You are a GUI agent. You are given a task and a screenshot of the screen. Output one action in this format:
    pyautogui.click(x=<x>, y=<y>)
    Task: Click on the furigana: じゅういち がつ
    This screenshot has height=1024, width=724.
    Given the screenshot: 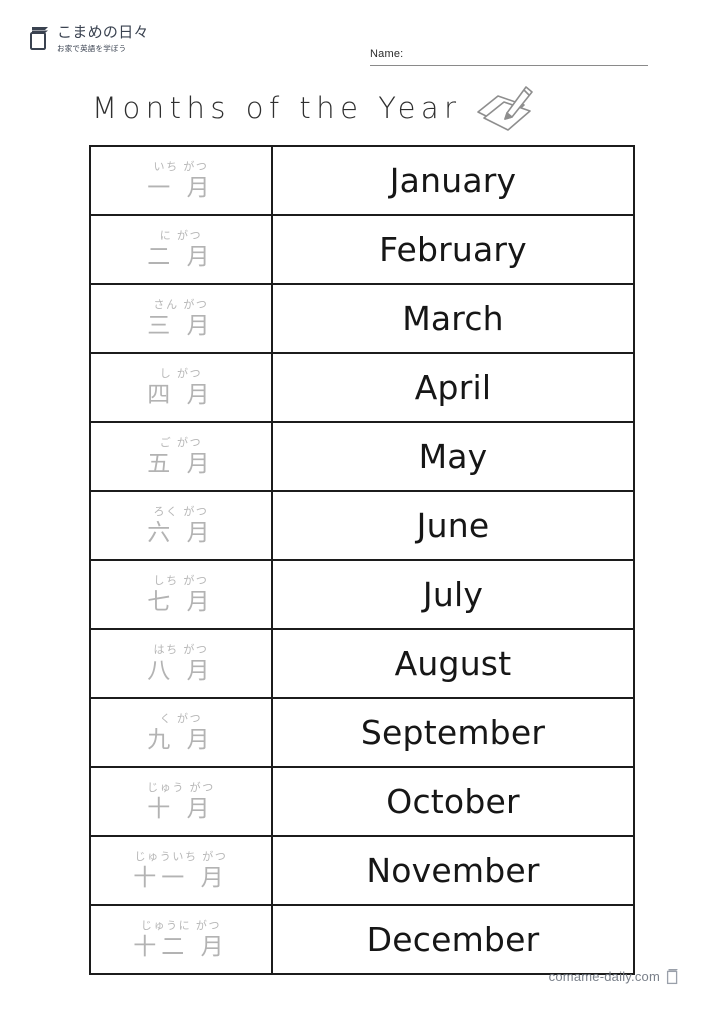 What is the action you would take?
    pyautogui.click(x=181, y=857)
    